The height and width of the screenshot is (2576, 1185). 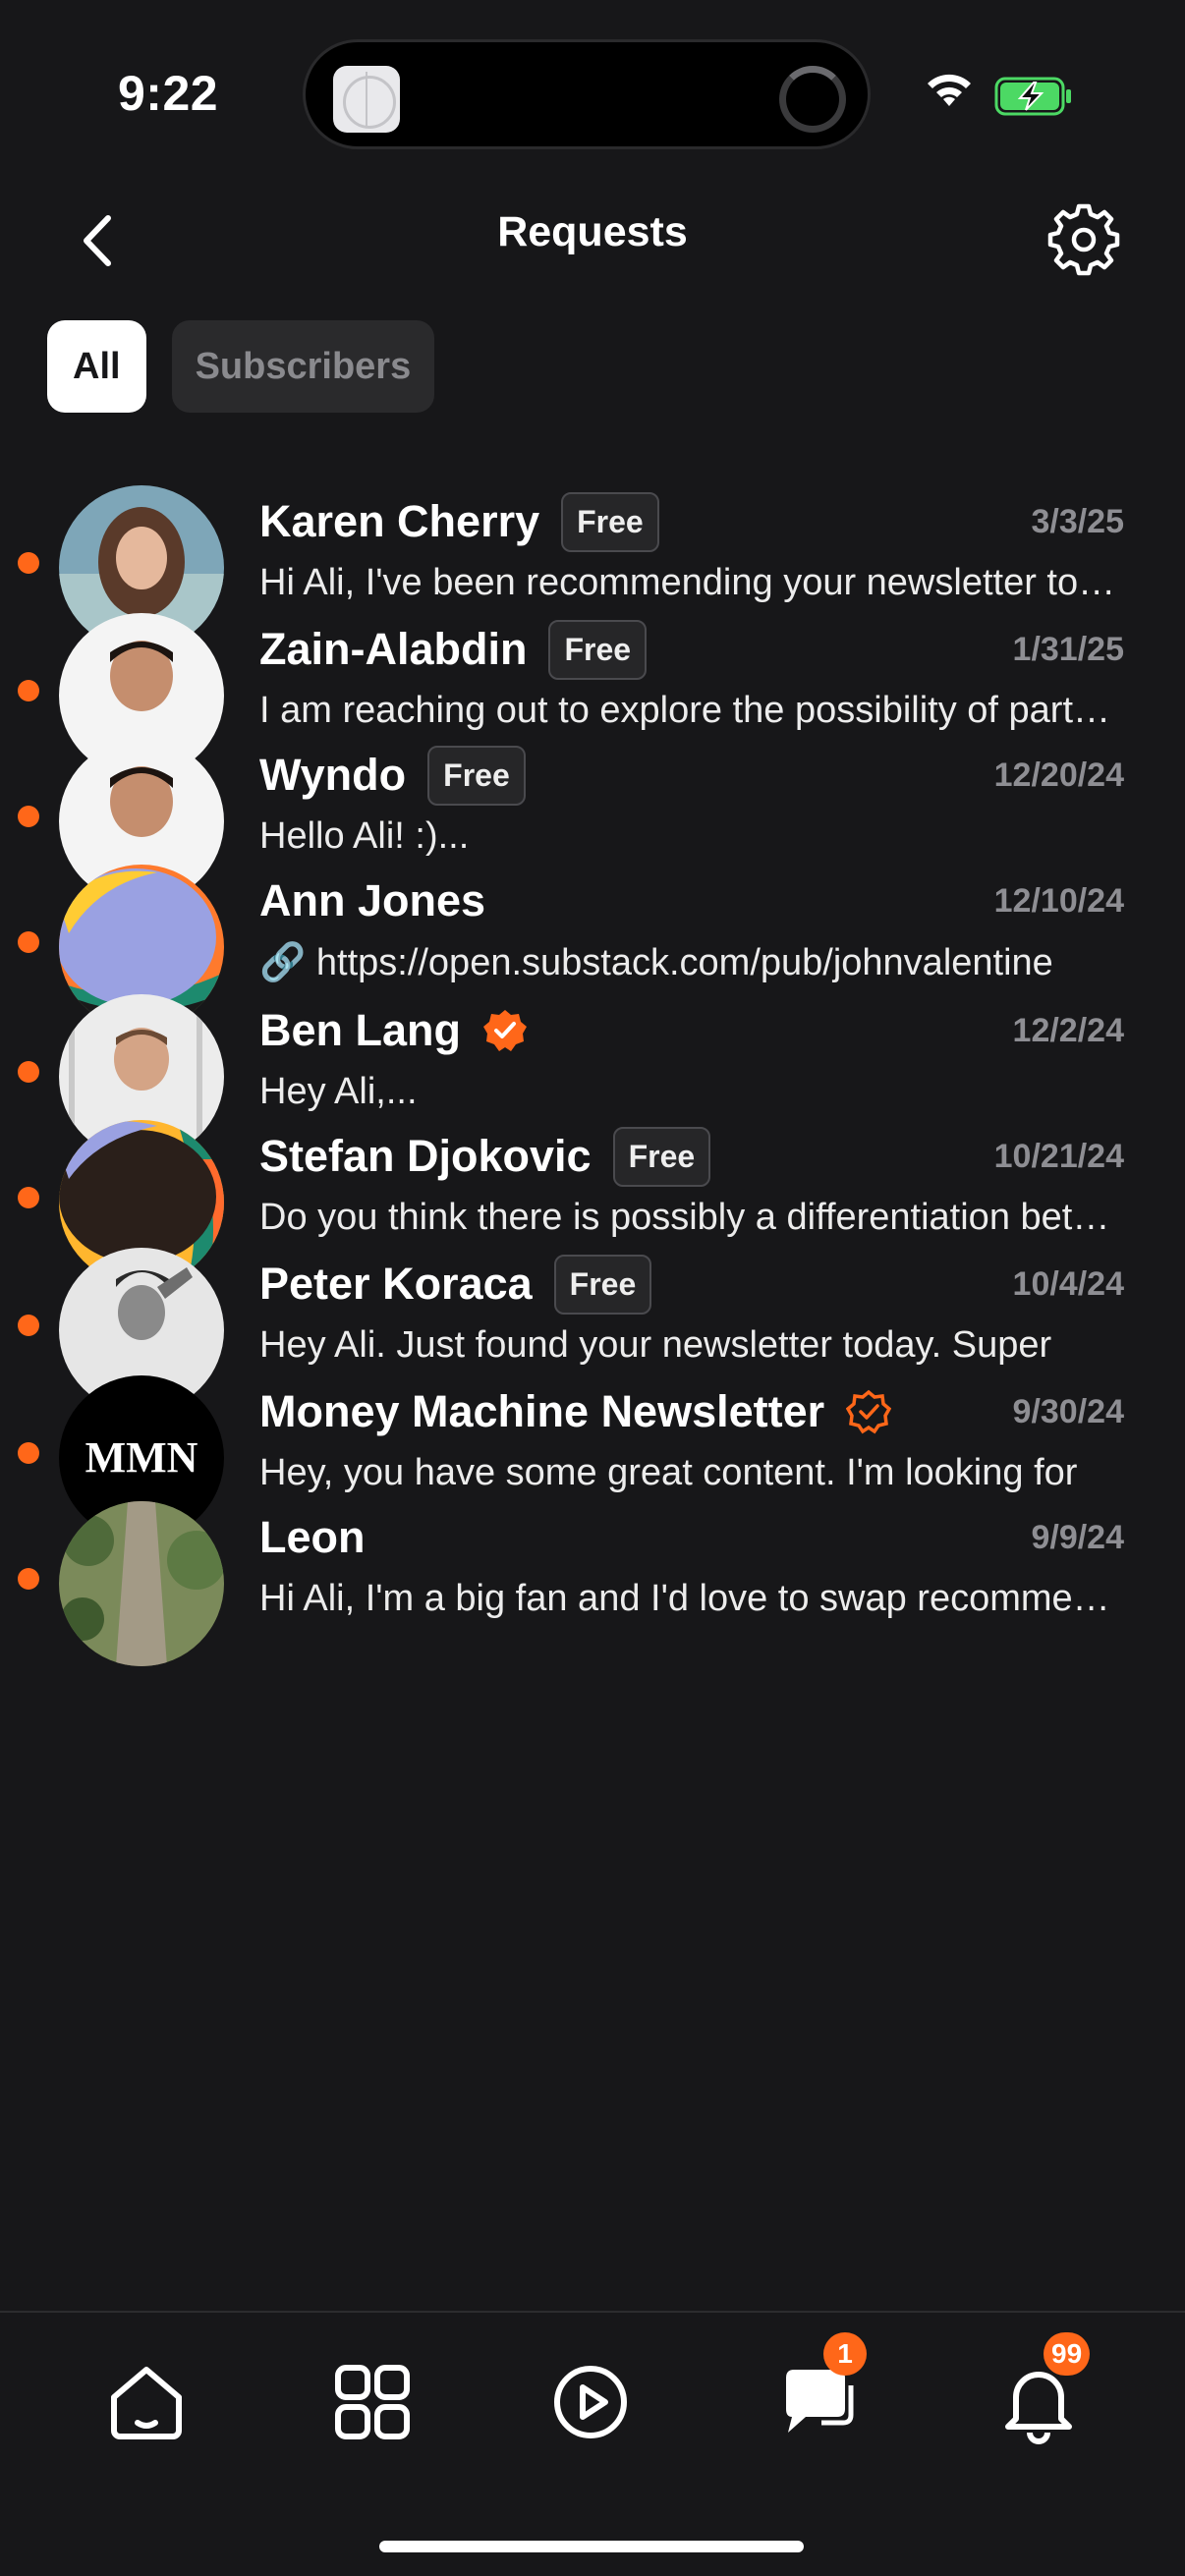 What do you see at coordinates (361, 1030) in the screenshot?
I see `sender-name: Ben Lang` at bounding box center [361, 1030].